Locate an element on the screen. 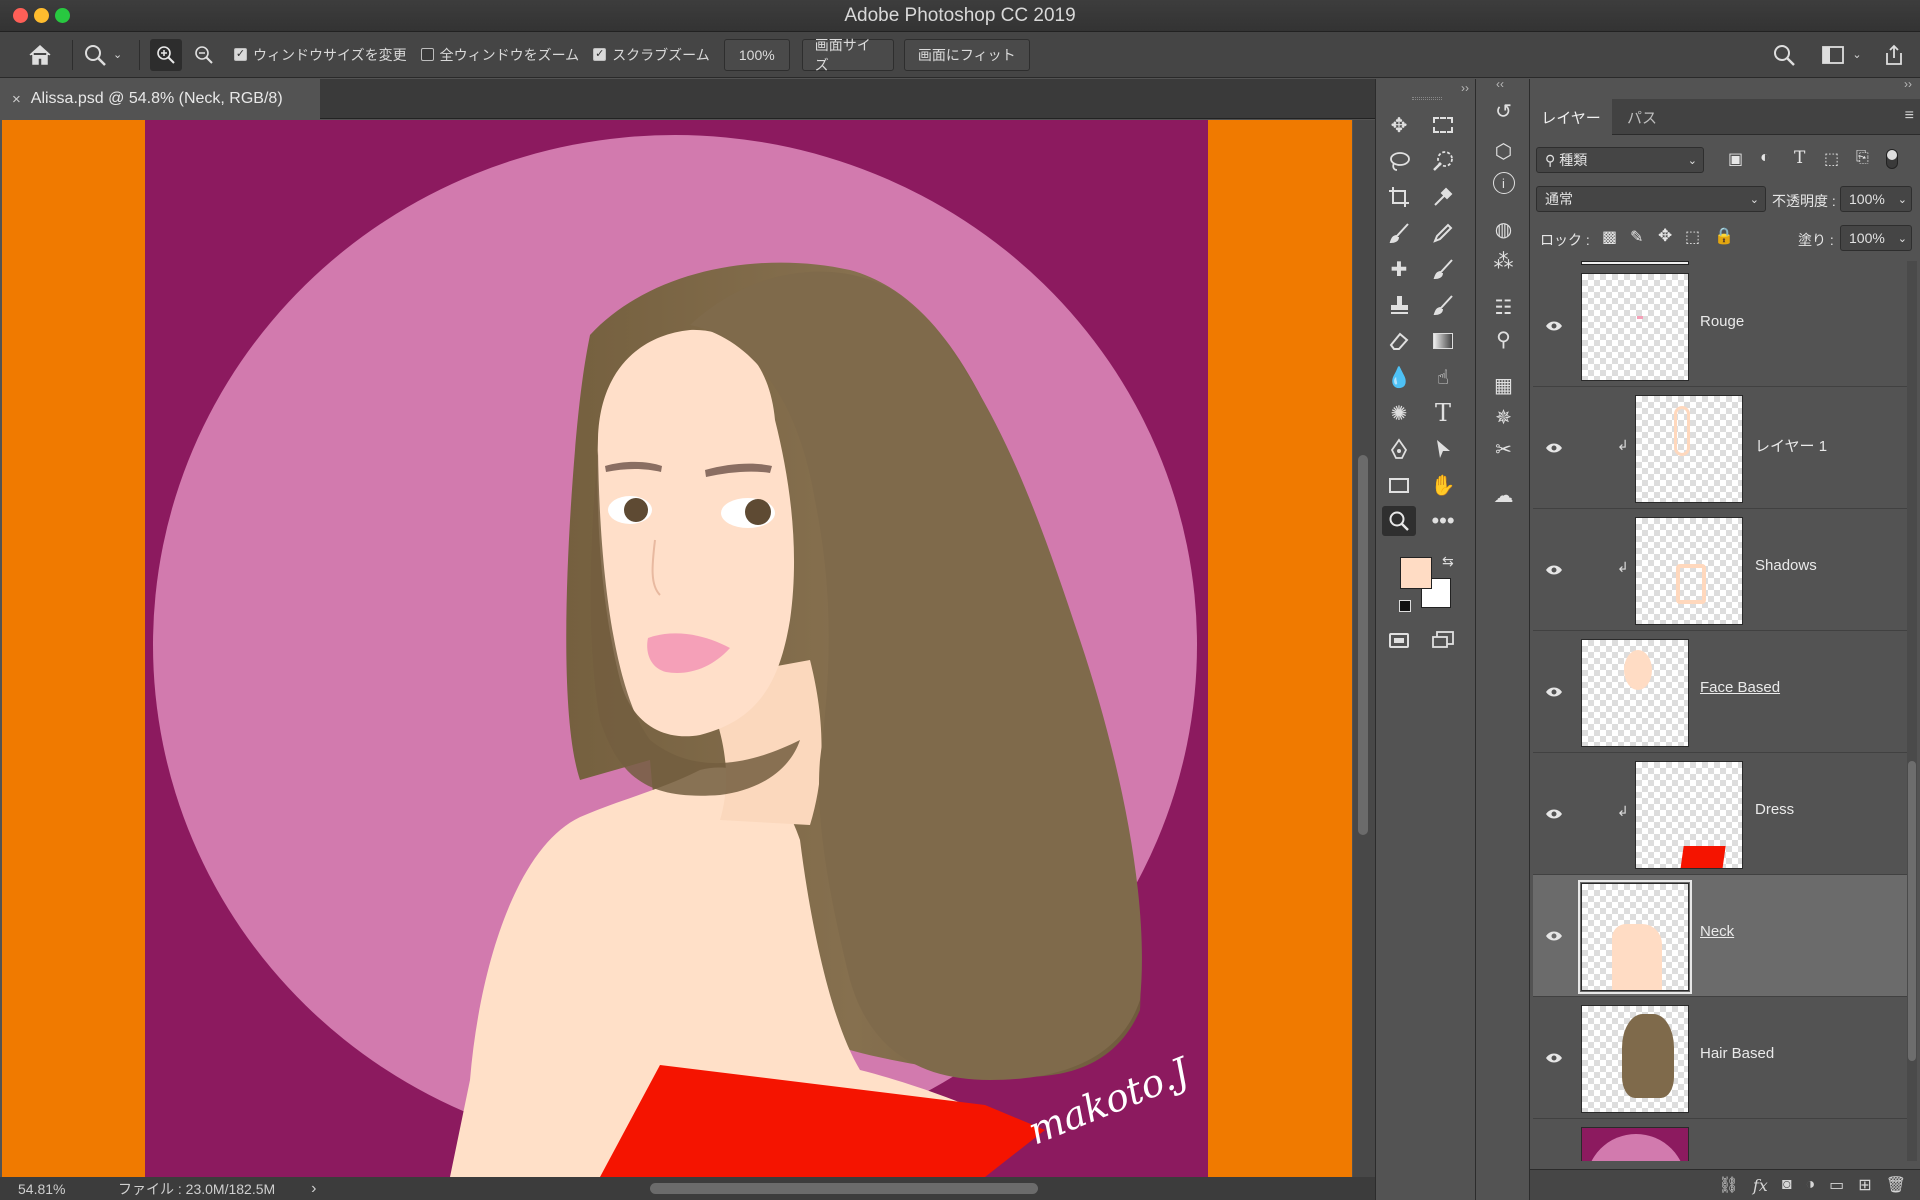  navigator-panel-icon: ✵ is located at coordinates (1503, 417).